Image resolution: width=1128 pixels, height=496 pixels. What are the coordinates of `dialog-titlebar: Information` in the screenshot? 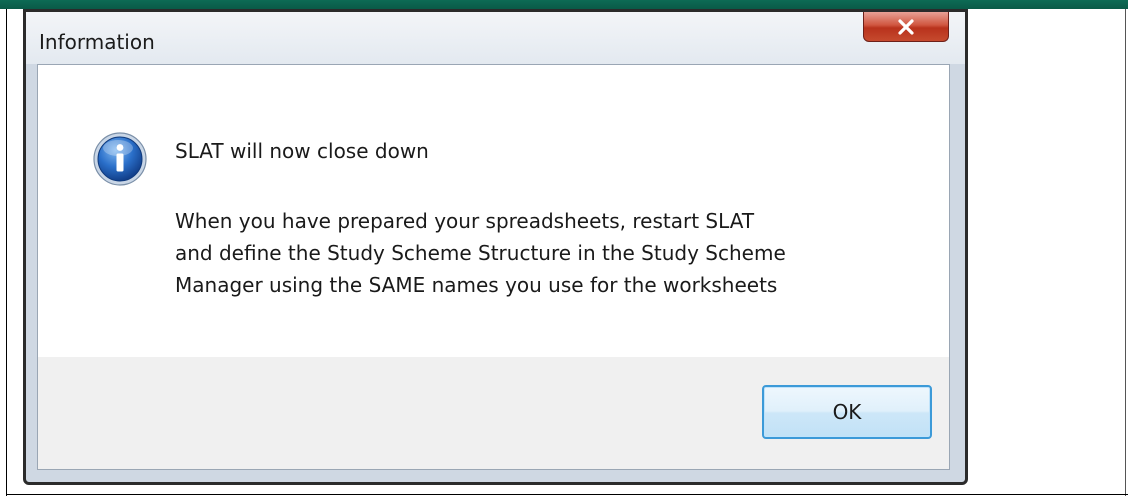 It's located at (495, 38).